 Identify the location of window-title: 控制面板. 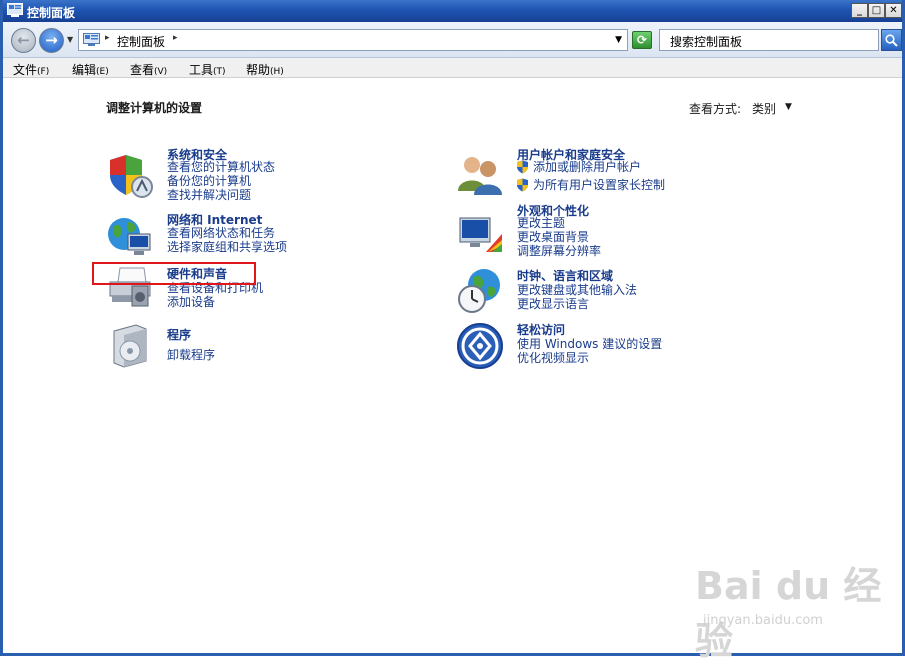
(51, 13).